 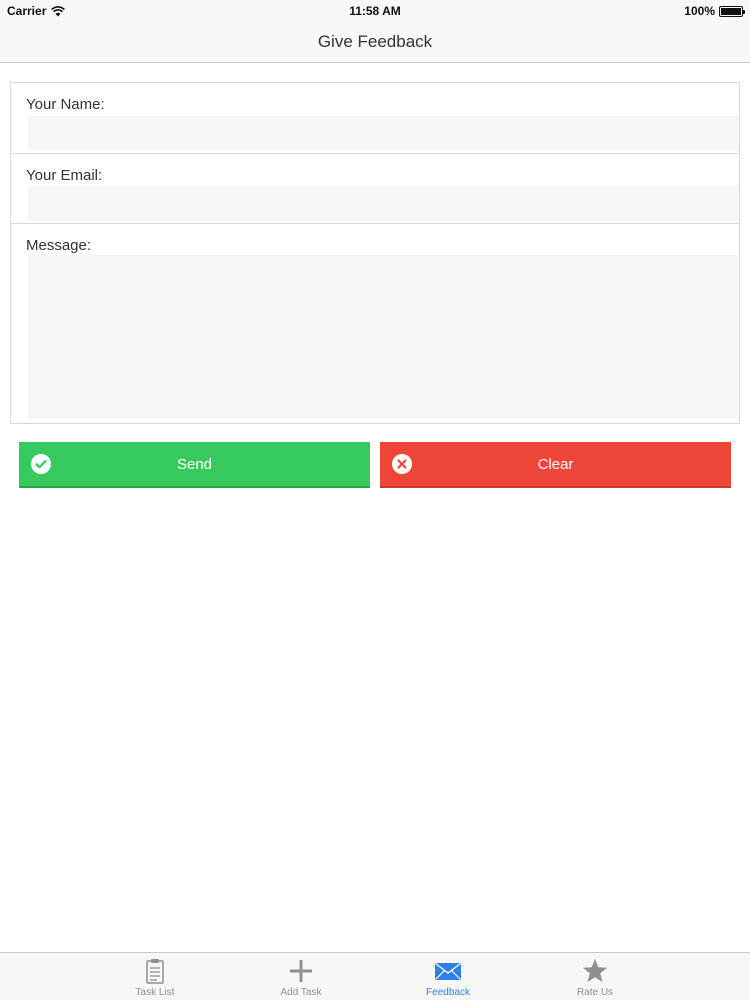 I want to click on tab-add-task: Add Task, so click(x=301, y=977).